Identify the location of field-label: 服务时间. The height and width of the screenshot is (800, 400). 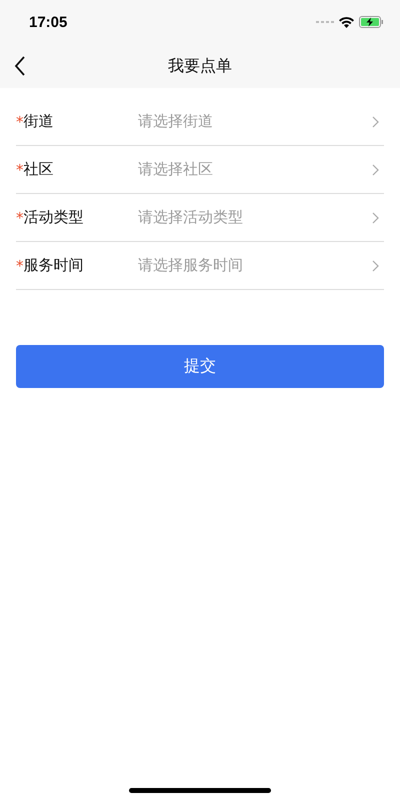
(54, 265).